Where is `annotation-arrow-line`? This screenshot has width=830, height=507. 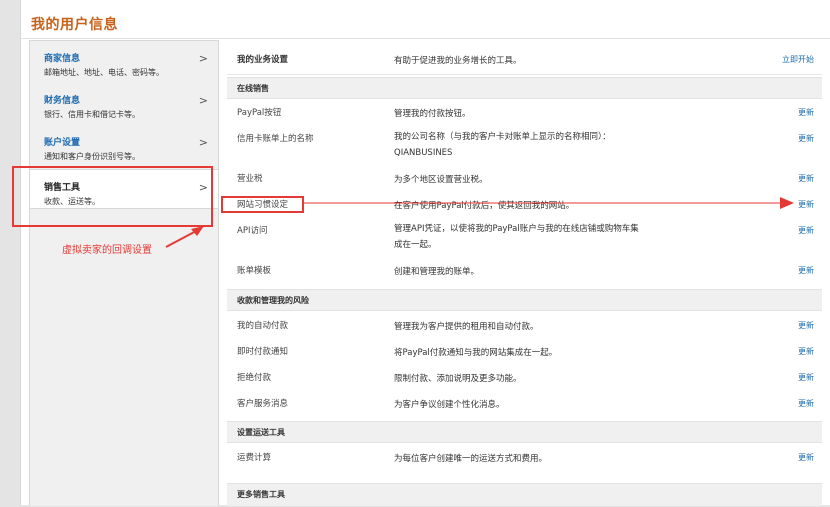 annotation-arrow-line is located at coordinates (182, 238).